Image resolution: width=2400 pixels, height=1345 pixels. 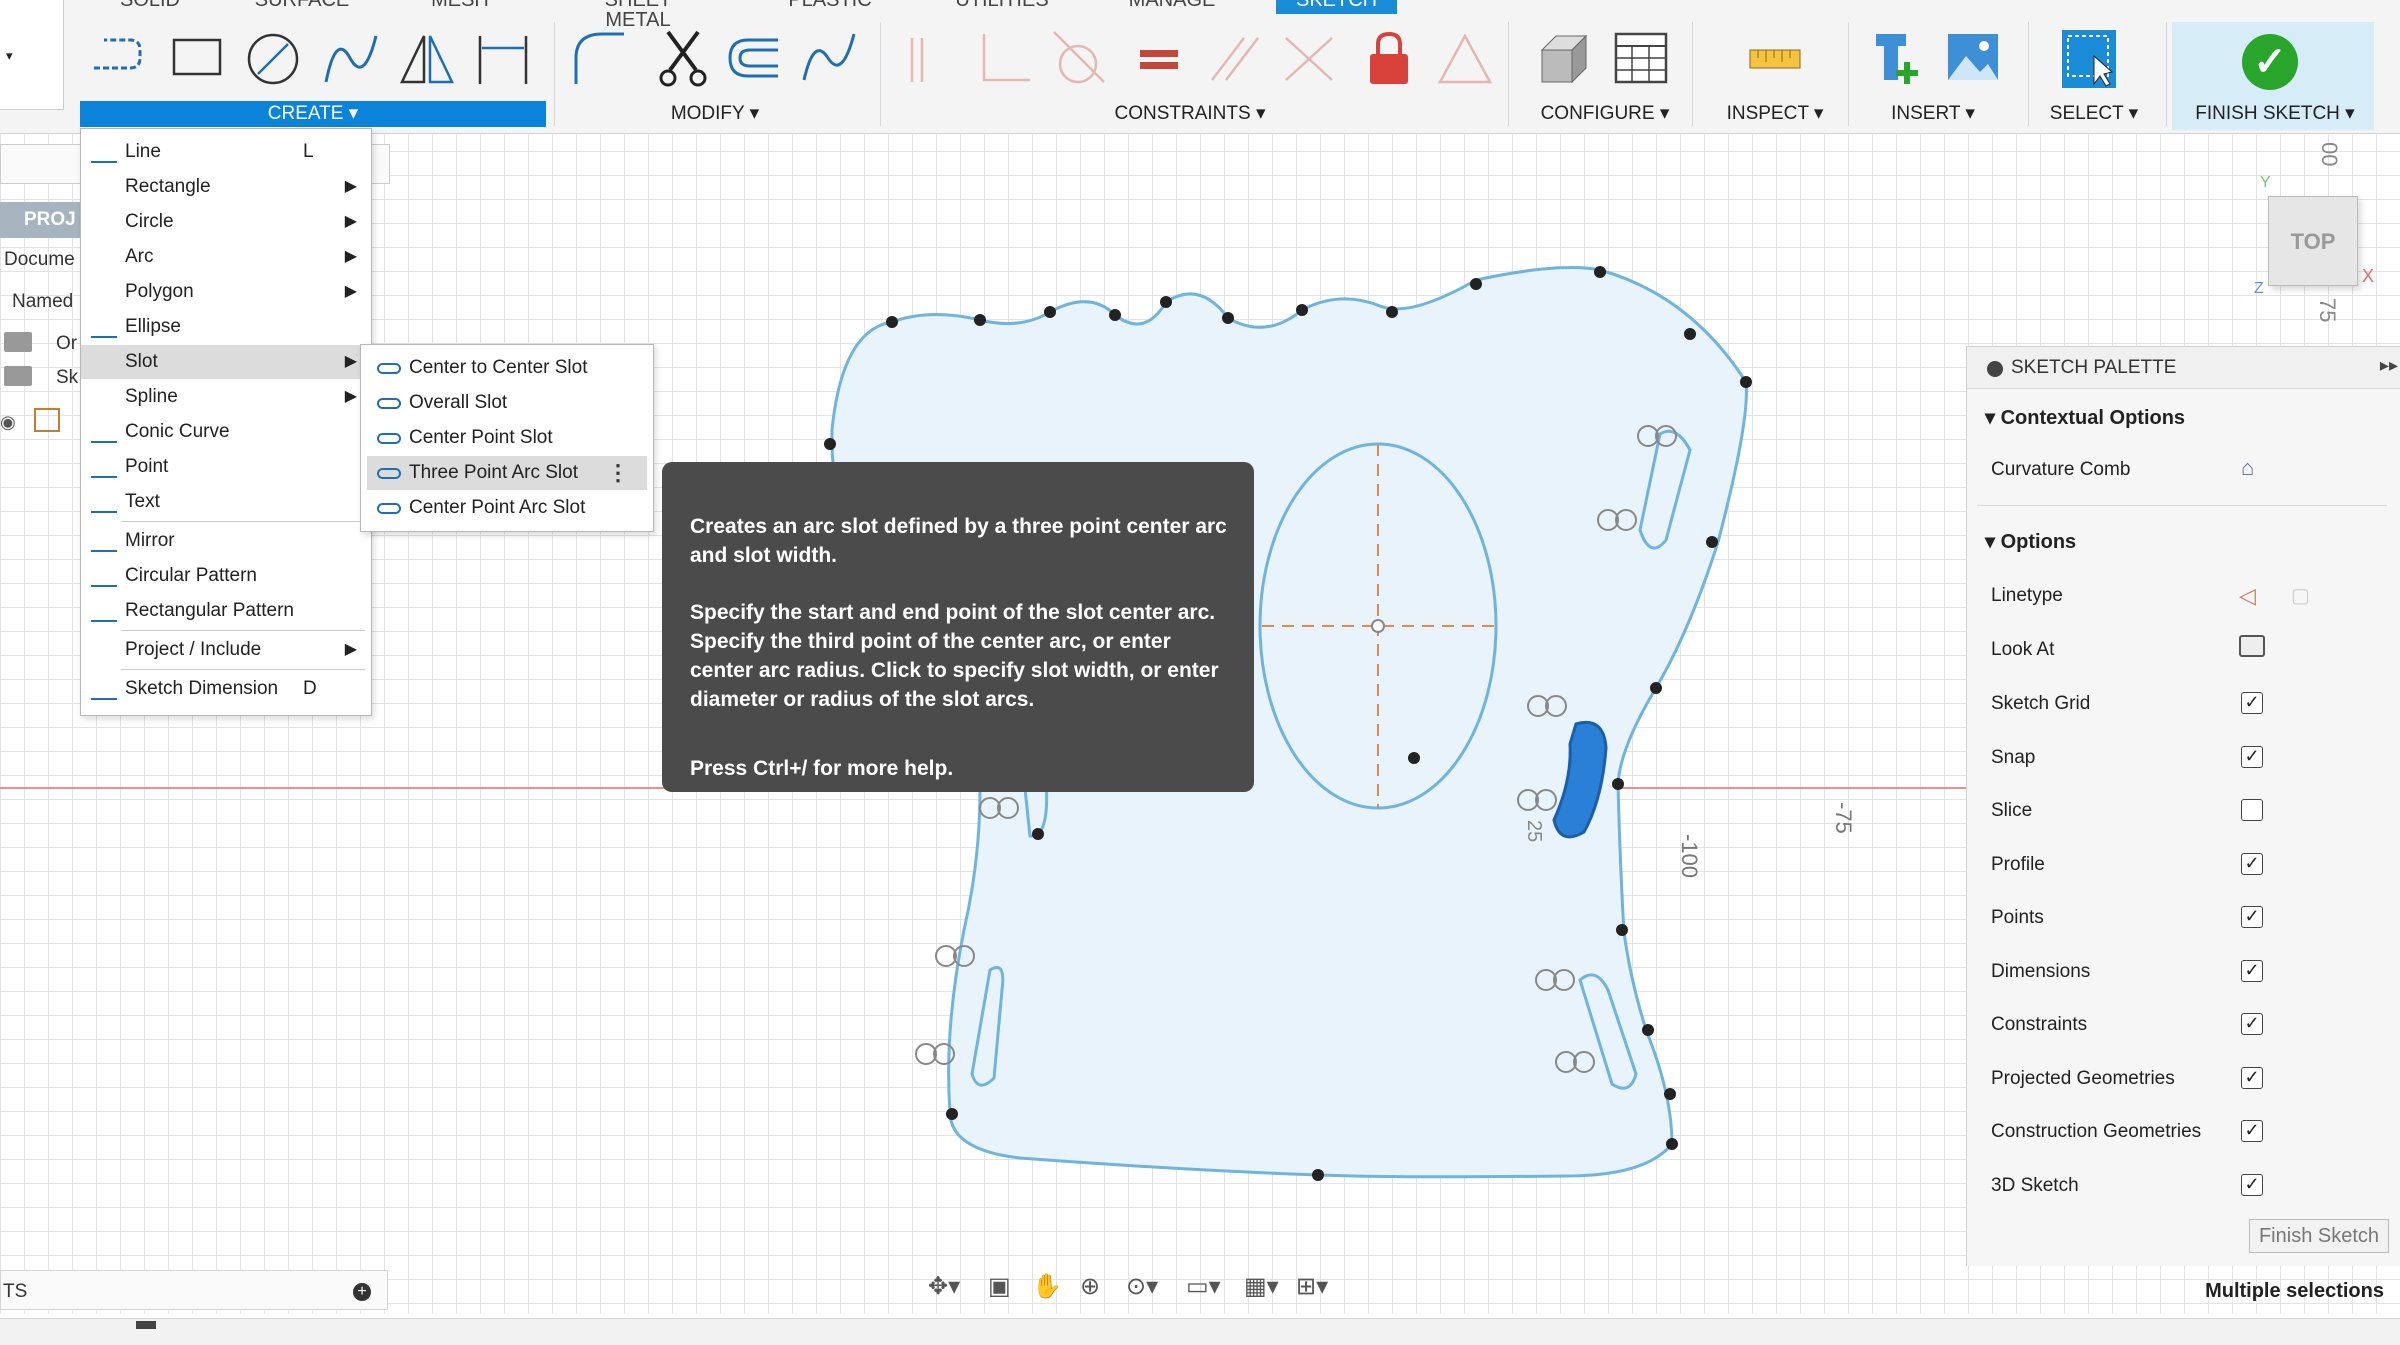 I want to click on tab-surface: SURFACE, so click(x=302, y=7).